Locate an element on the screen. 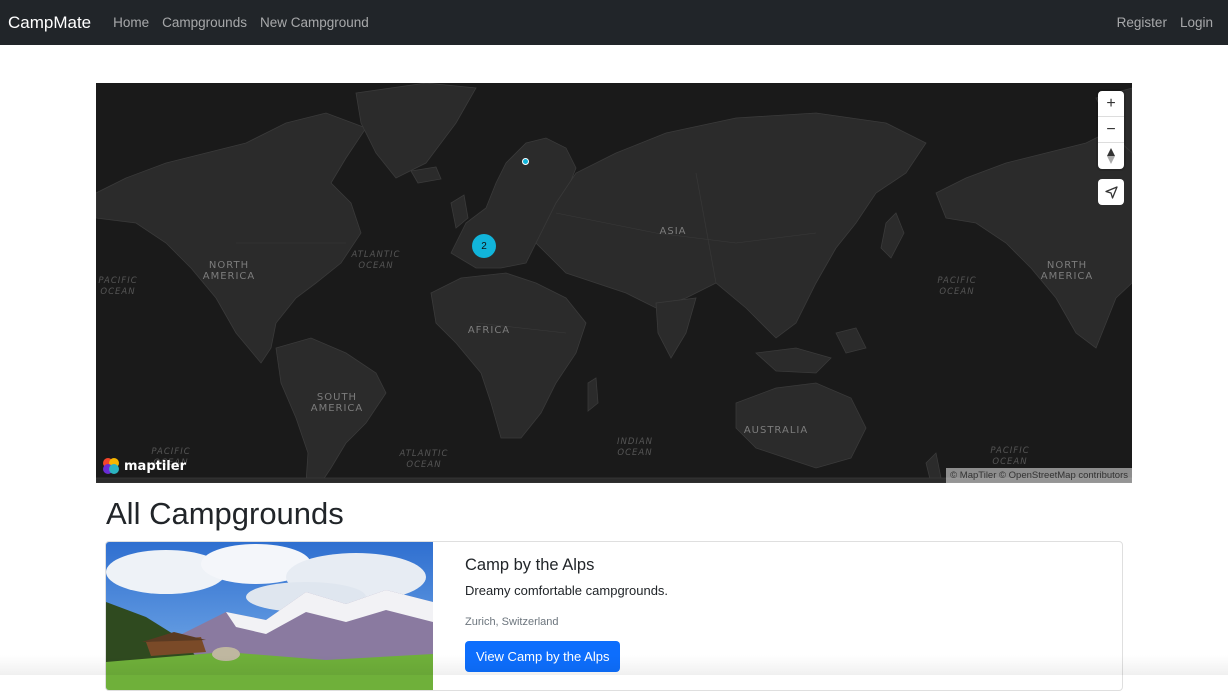 This screenshot has width=1228, height=691. nav-new-campground-link: New Campground is located at coordinates (314, 22).